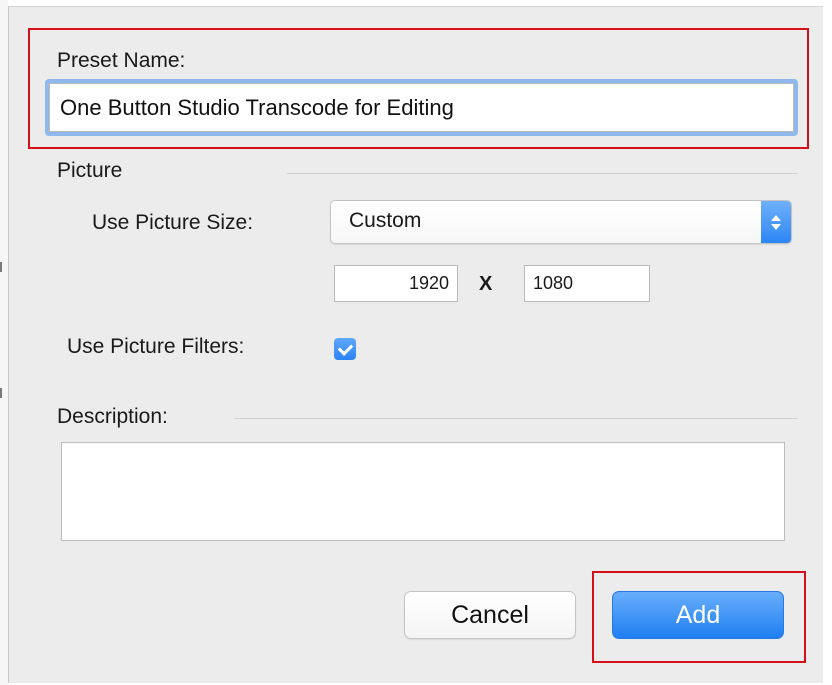  I want to click on picture-section-title: Picture, so click(90, 170).